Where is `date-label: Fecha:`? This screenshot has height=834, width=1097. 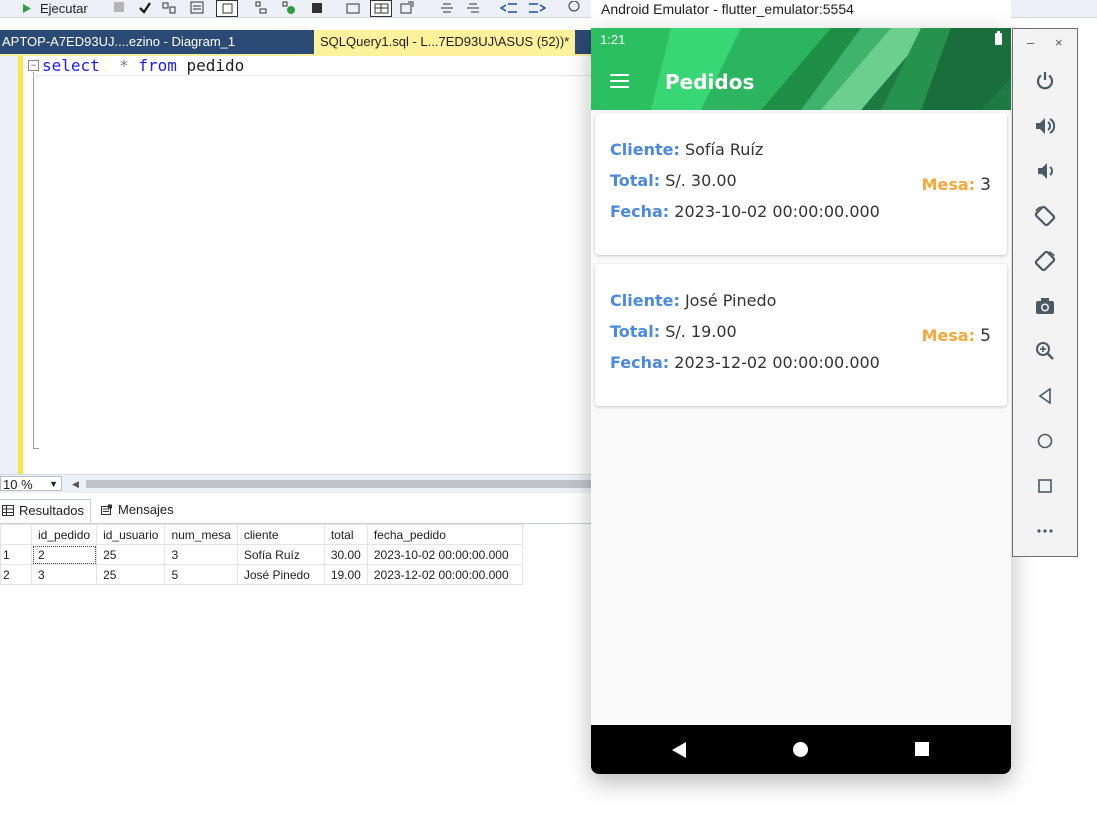
date-label: Fecha: is located at coordinates (640, 211).